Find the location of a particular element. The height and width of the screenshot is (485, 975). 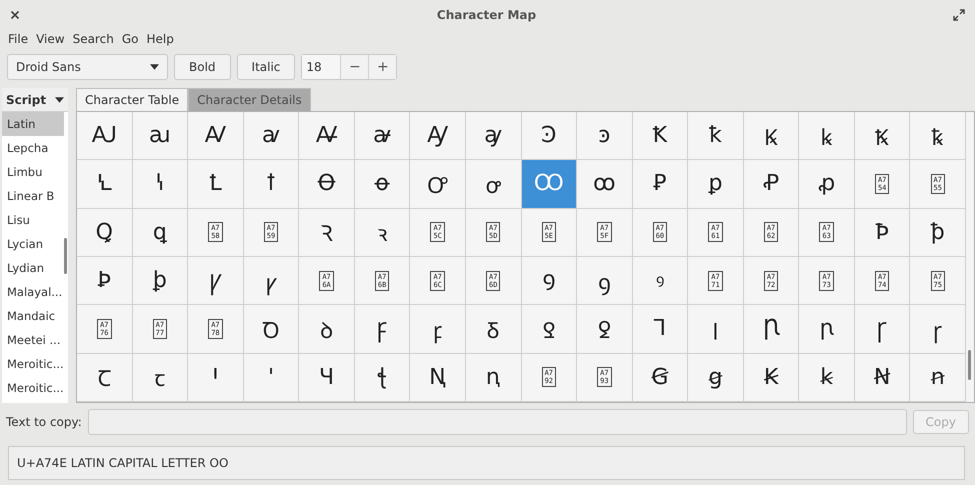

character-cell: ꞡ is located at coordinates (716, 378).